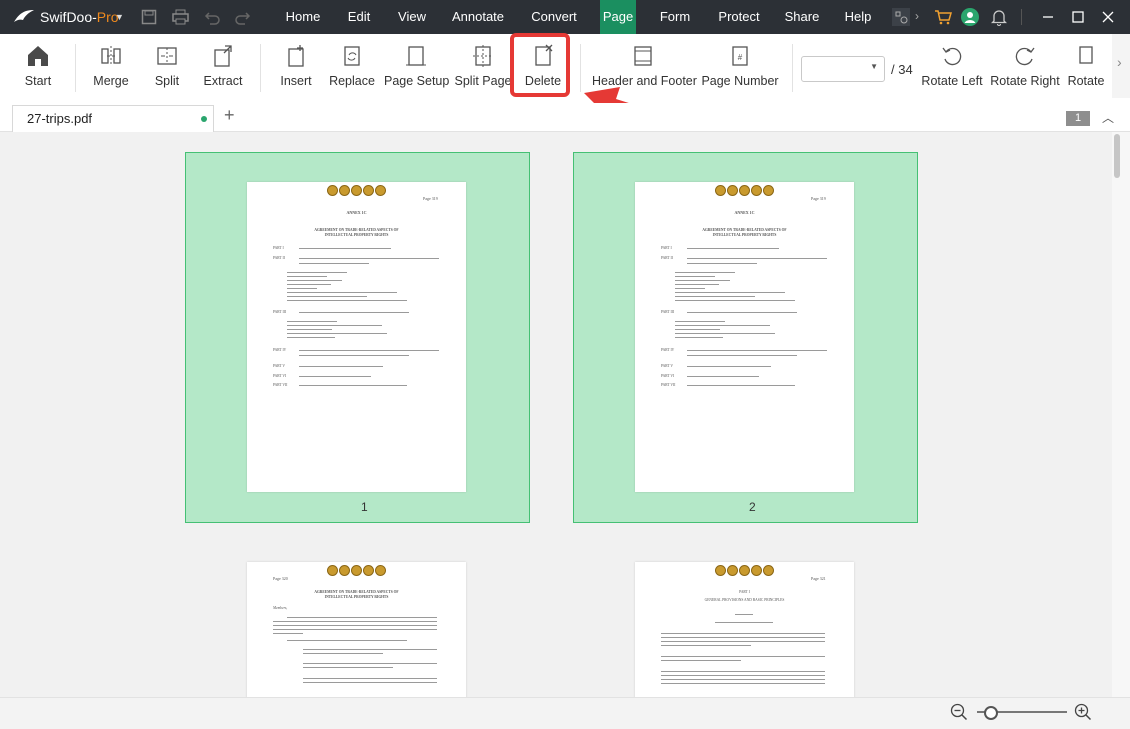  Describe the element at coordinates (167, 69) in the screenshot. I see `split-button: Split` at that location.